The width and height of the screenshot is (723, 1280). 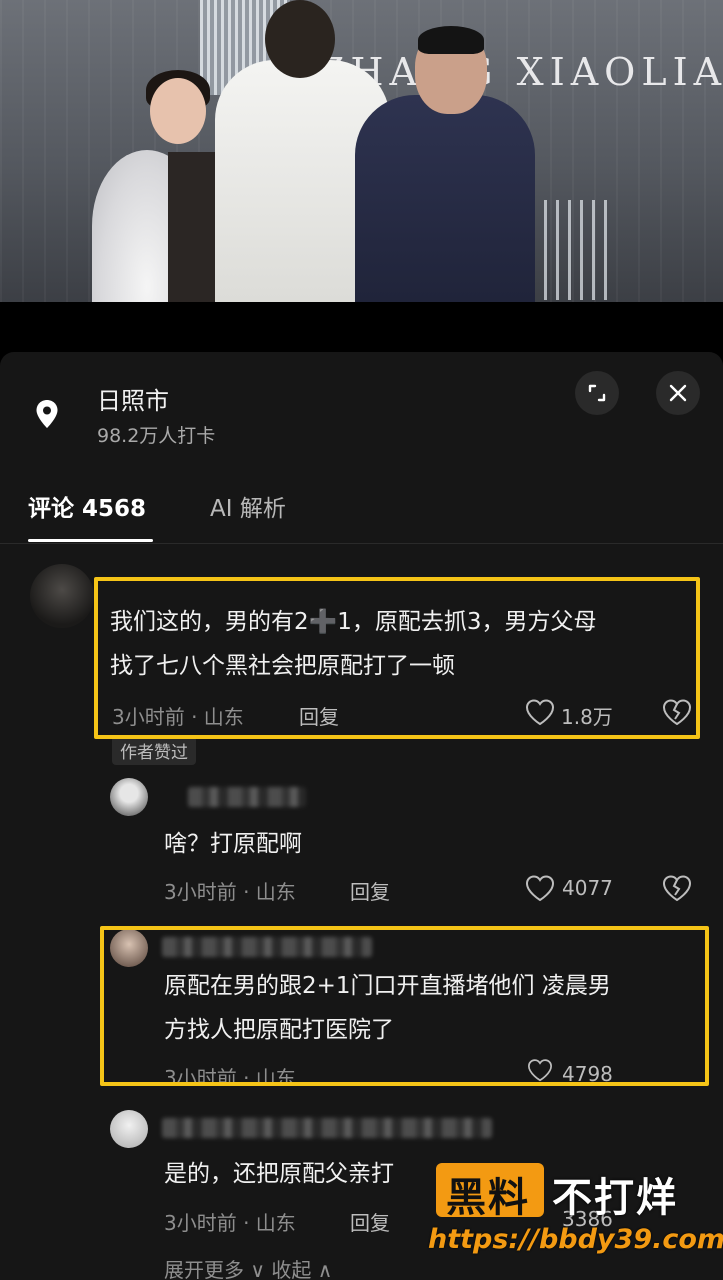 What do you see at coordinates (90, 540) in the screenshot?
I see `active-tab-indicator` at bounding box center [90, 540].